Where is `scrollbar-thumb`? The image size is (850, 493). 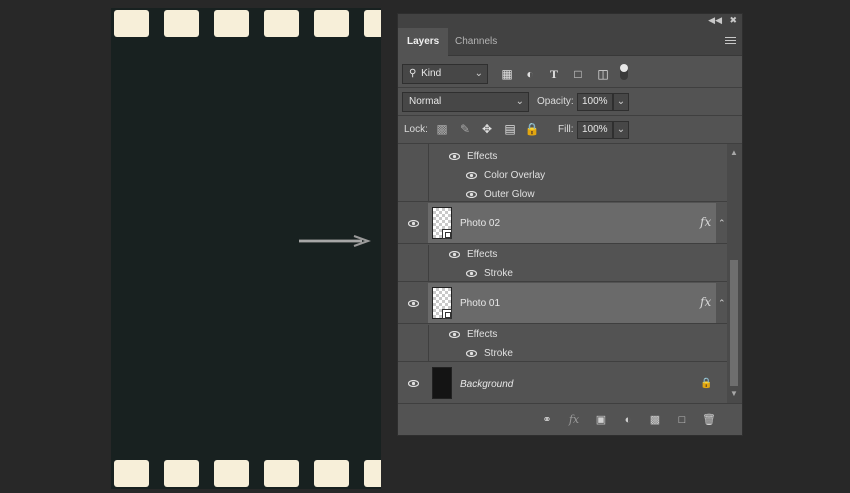
scrollbar-thumb is located at coordinates (734, 323).